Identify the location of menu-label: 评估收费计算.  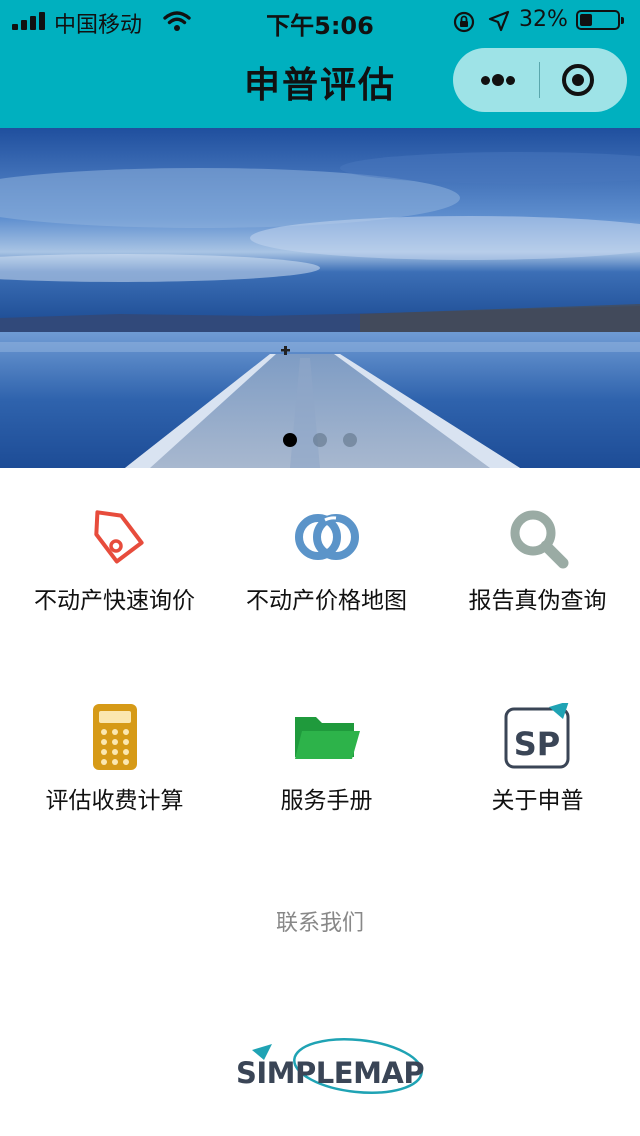
(114, 801).